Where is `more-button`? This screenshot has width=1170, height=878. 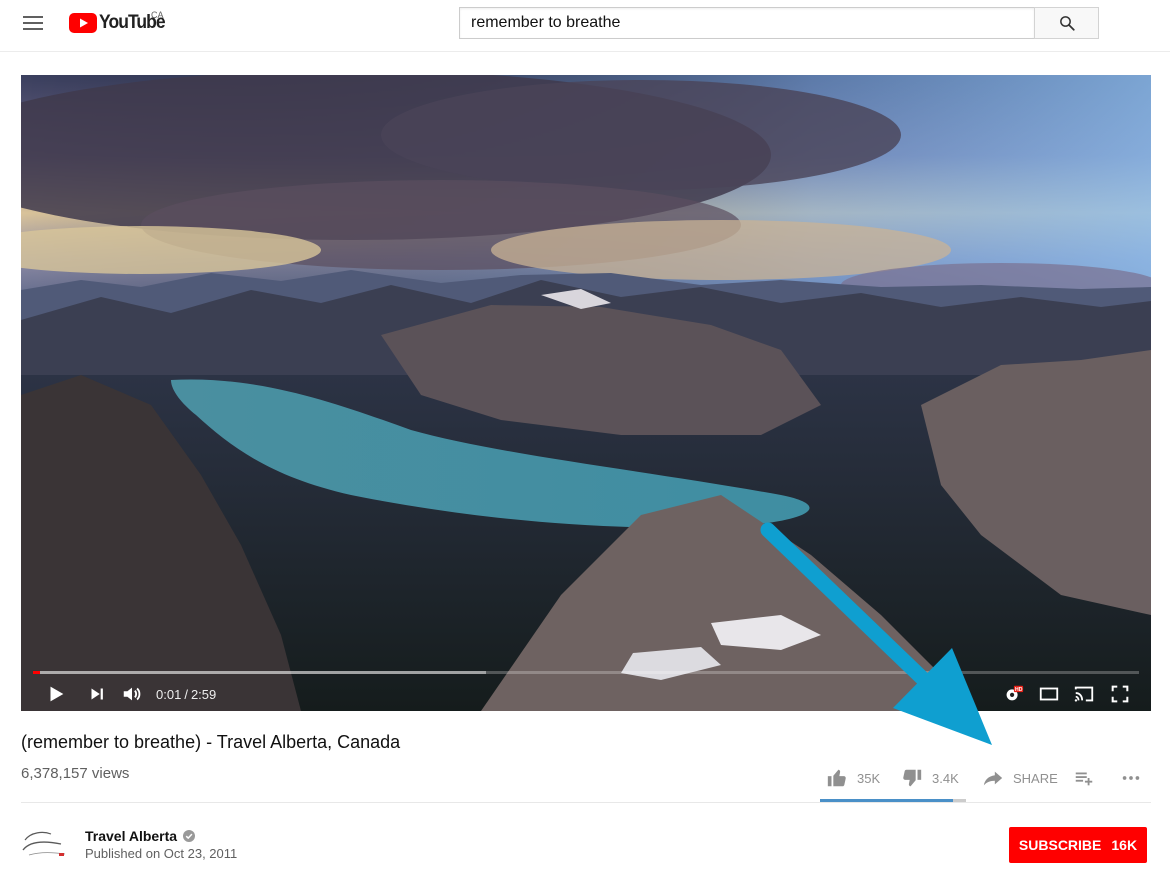 more-button is located at coordinates (1131, 778).